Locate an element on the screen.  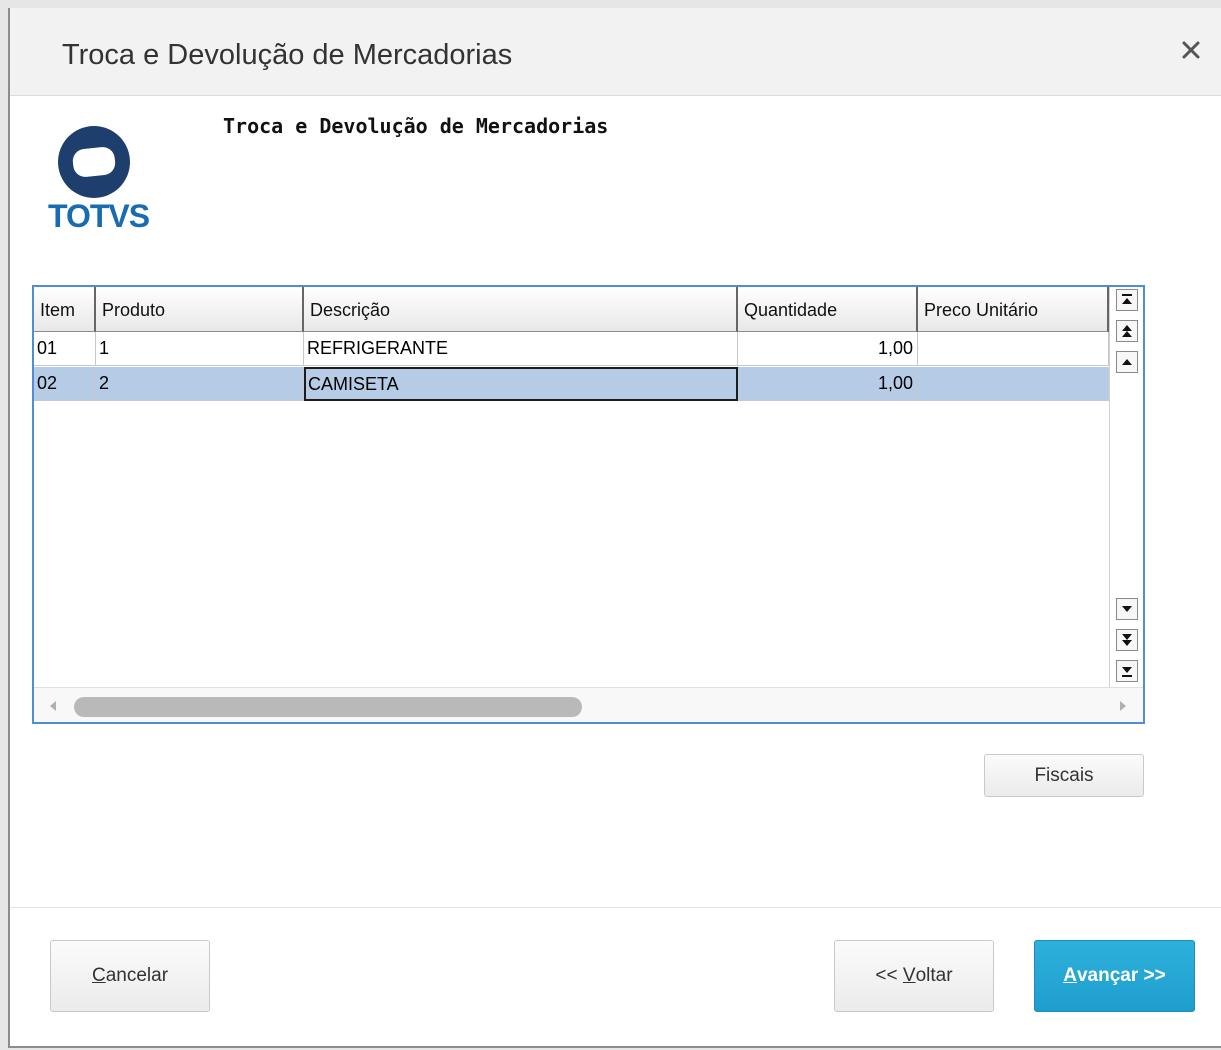
back-accelerator: V is located at coordinates (909, 975).